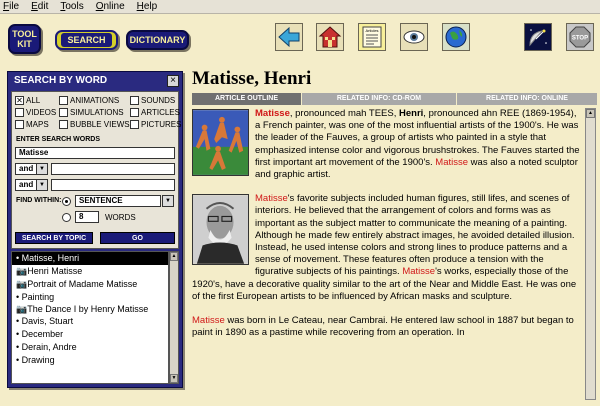  Describe the element at coordinates (66, 201) in the screenshot. I see `radio-sentence` at that location.